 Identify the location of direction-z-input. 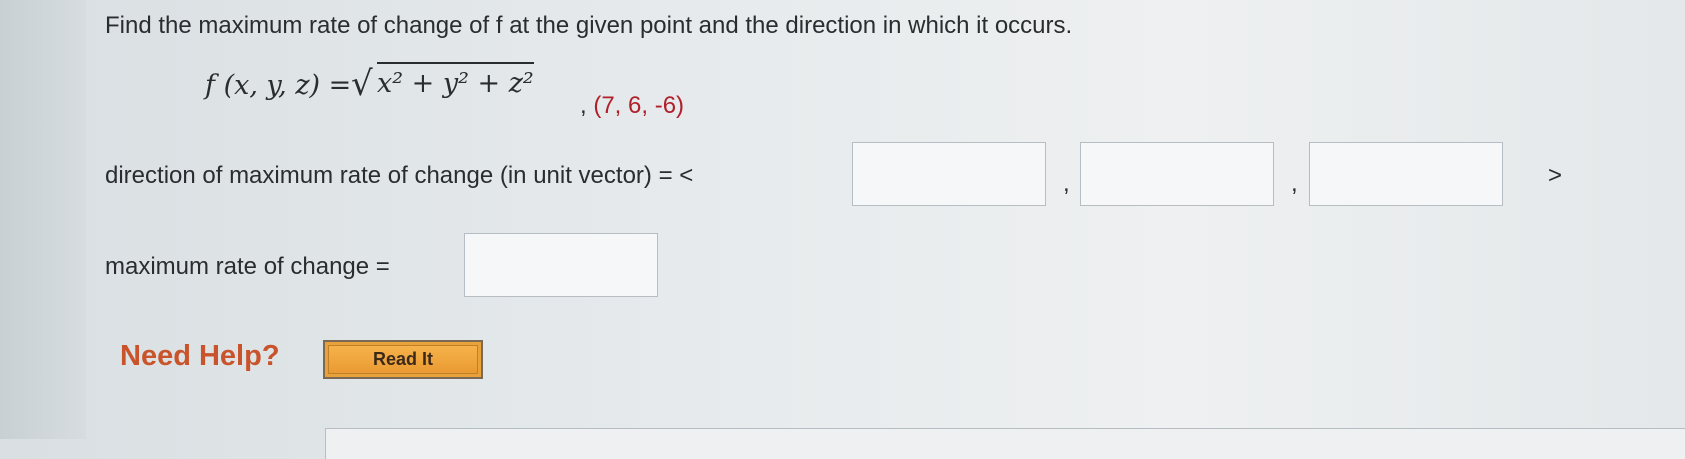
(1406, 174).